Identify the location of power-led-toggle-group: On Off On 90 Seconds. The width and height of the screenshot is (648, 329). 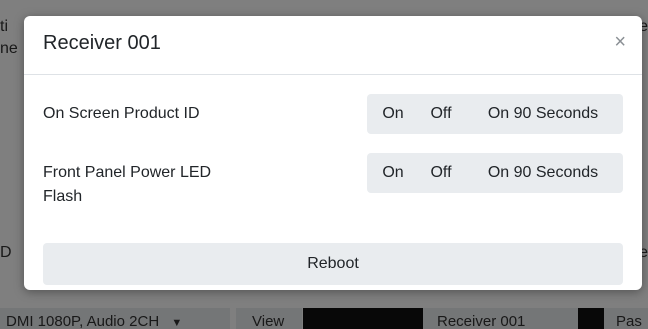
(495, 173).